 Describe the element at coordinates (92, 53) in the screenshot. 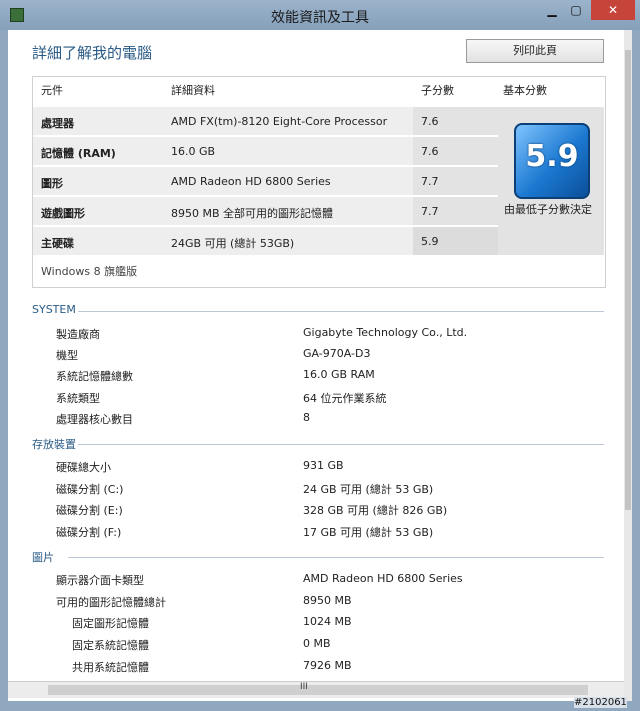

I see `page-title: 詳細了解我的電腦` at that location.